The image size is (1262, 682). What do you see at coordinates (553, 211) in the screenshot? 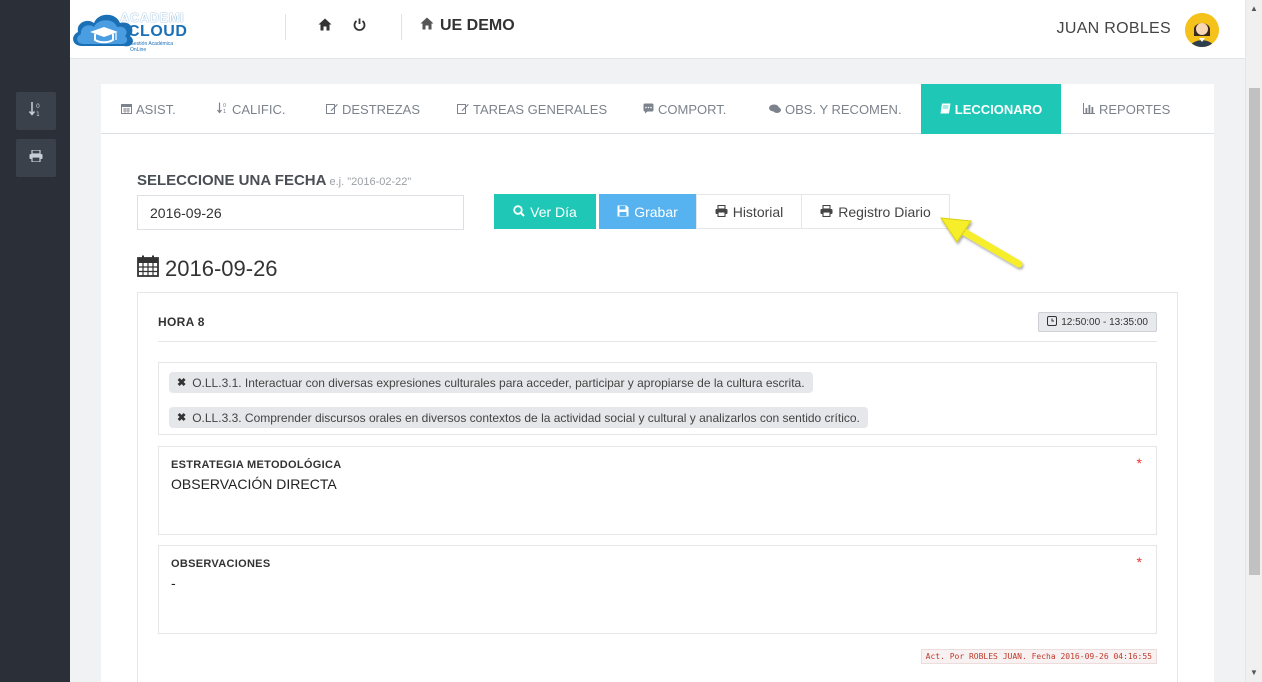
I see `view-day-label: Ver Día` at bounding box center [553, 211].